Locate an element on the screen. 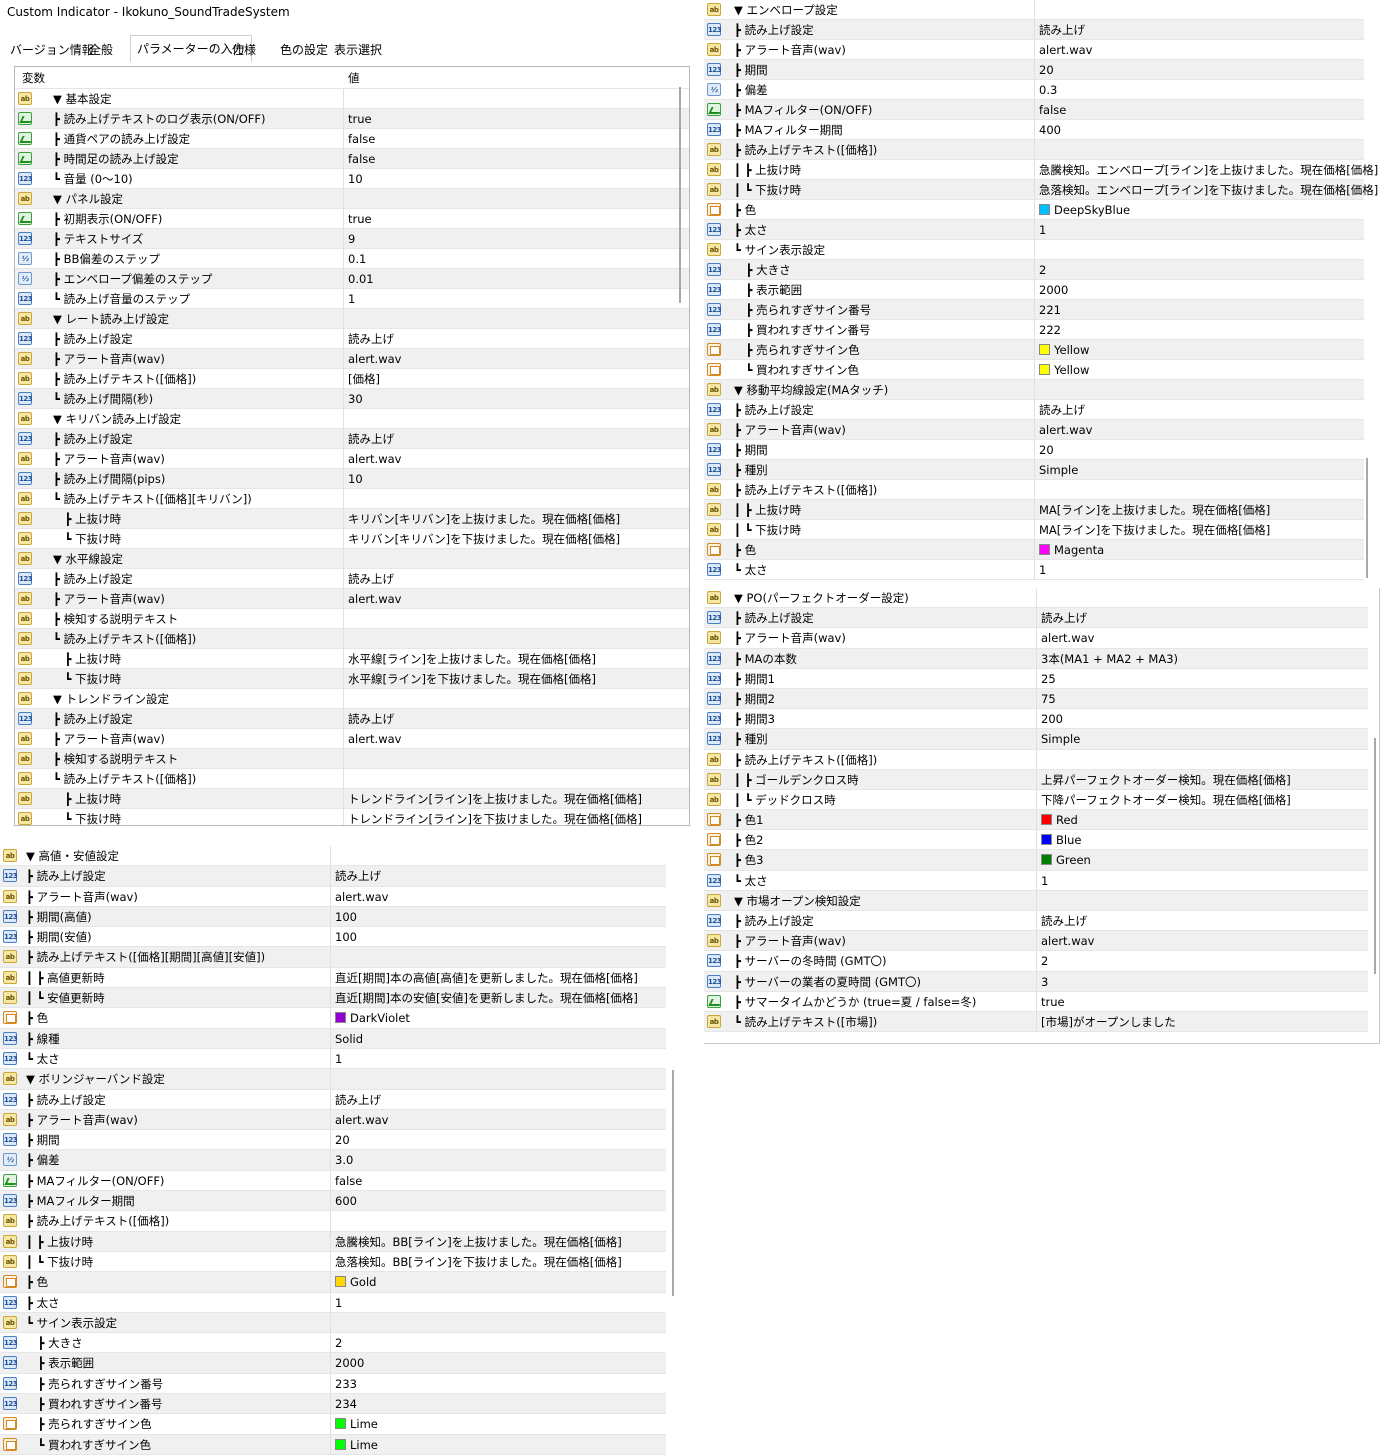  parameter-row: 123 ┣ MAフィルター期間 400 is located at coordinates (1034, 130).